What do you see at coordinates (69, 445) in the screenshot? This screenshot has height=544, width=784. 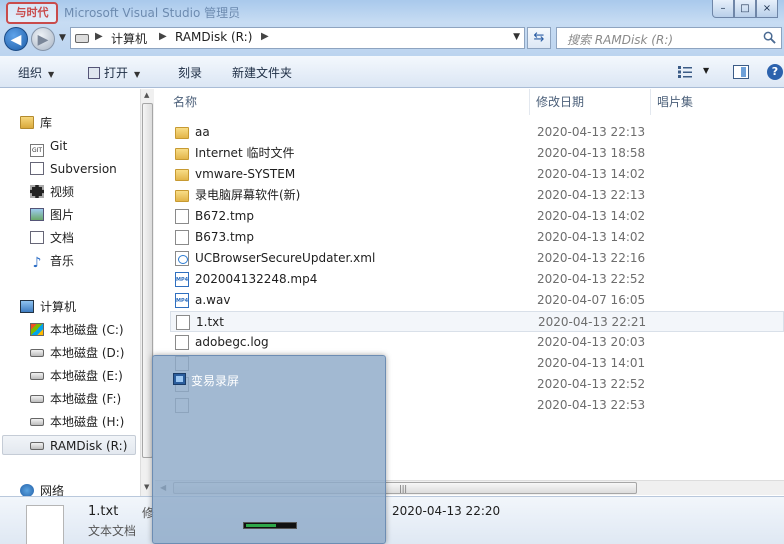 I see `nav-drive-r: RAMDisk (R:)` at bounding box center [69, 445].